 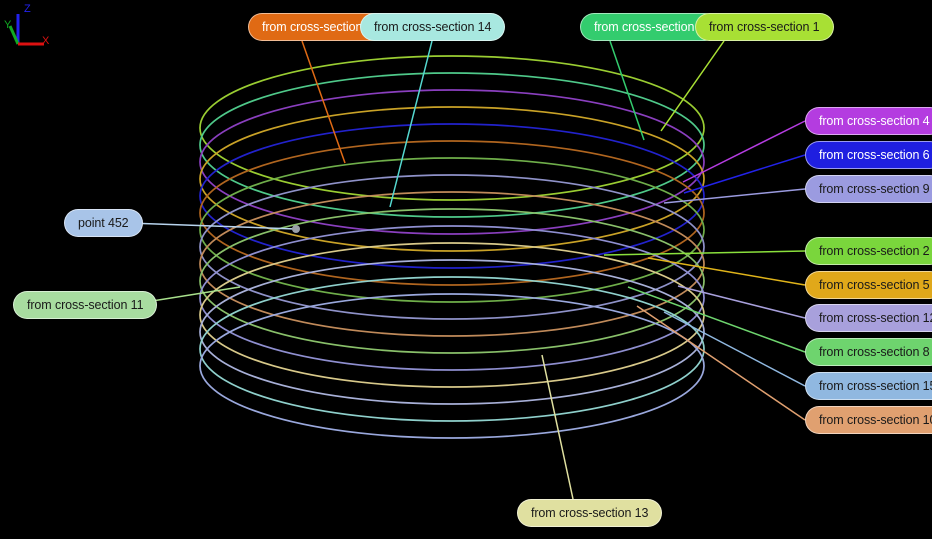 What do you see at coordinates (296, 229) in the screenshot?
I see `point-452-marker` at bounding box center [296, 229].